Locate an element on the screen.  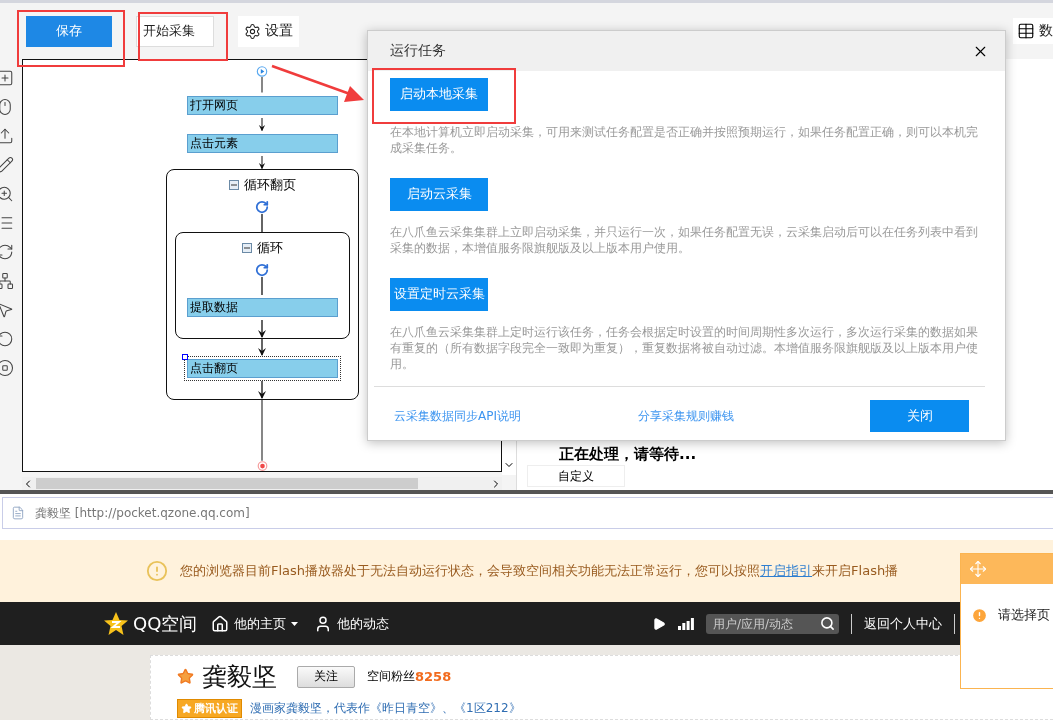
guide-link: 开启指引 is located at coordinates (786, 570).